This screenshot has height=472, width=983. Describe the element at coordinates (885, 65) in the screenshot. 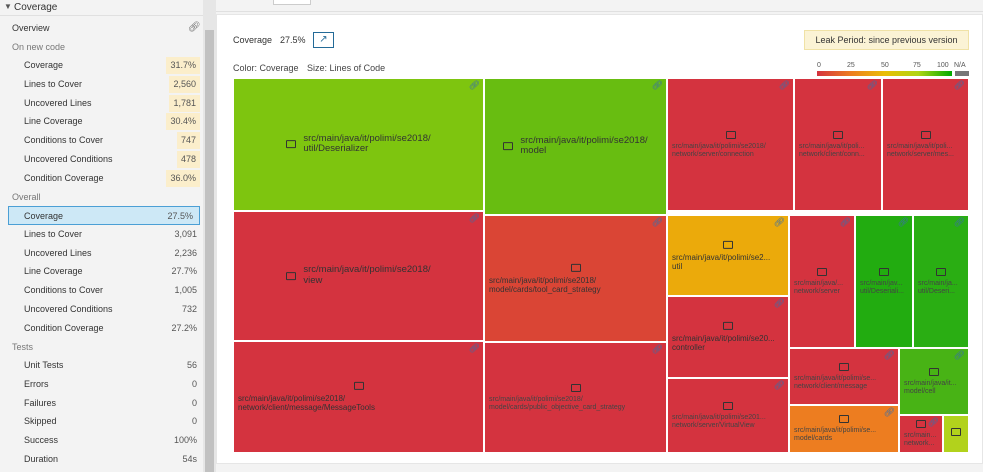

I see `legend-tick-50: 50` at that location.